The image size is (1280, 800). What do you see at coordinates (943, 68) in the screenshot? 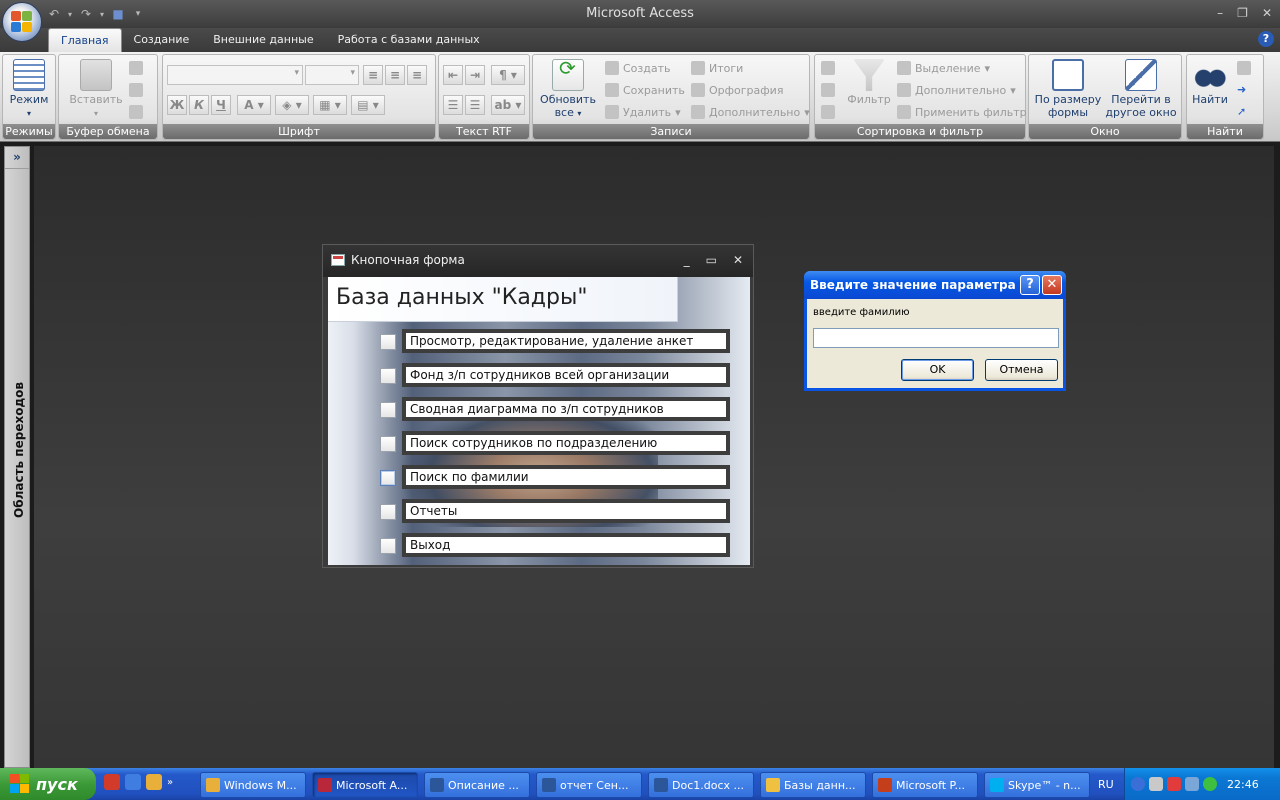
I see `selection-button: Выделение ▾` at bounding box center [943, 68].